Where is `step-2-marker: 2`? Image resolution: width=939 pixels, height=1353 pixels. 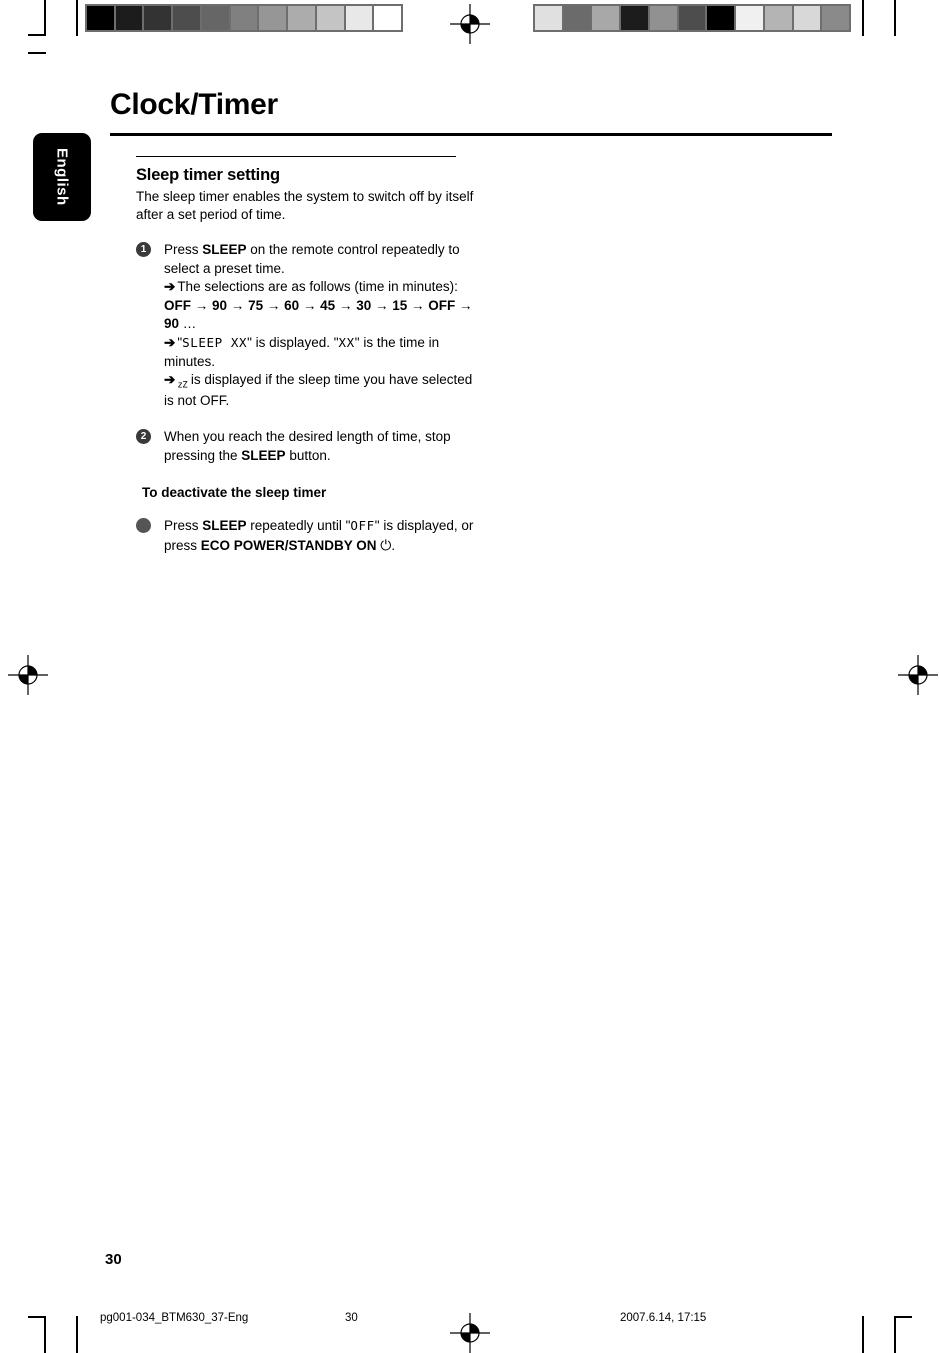 step-2-marker: 2 is located at coordinates (143, 436).